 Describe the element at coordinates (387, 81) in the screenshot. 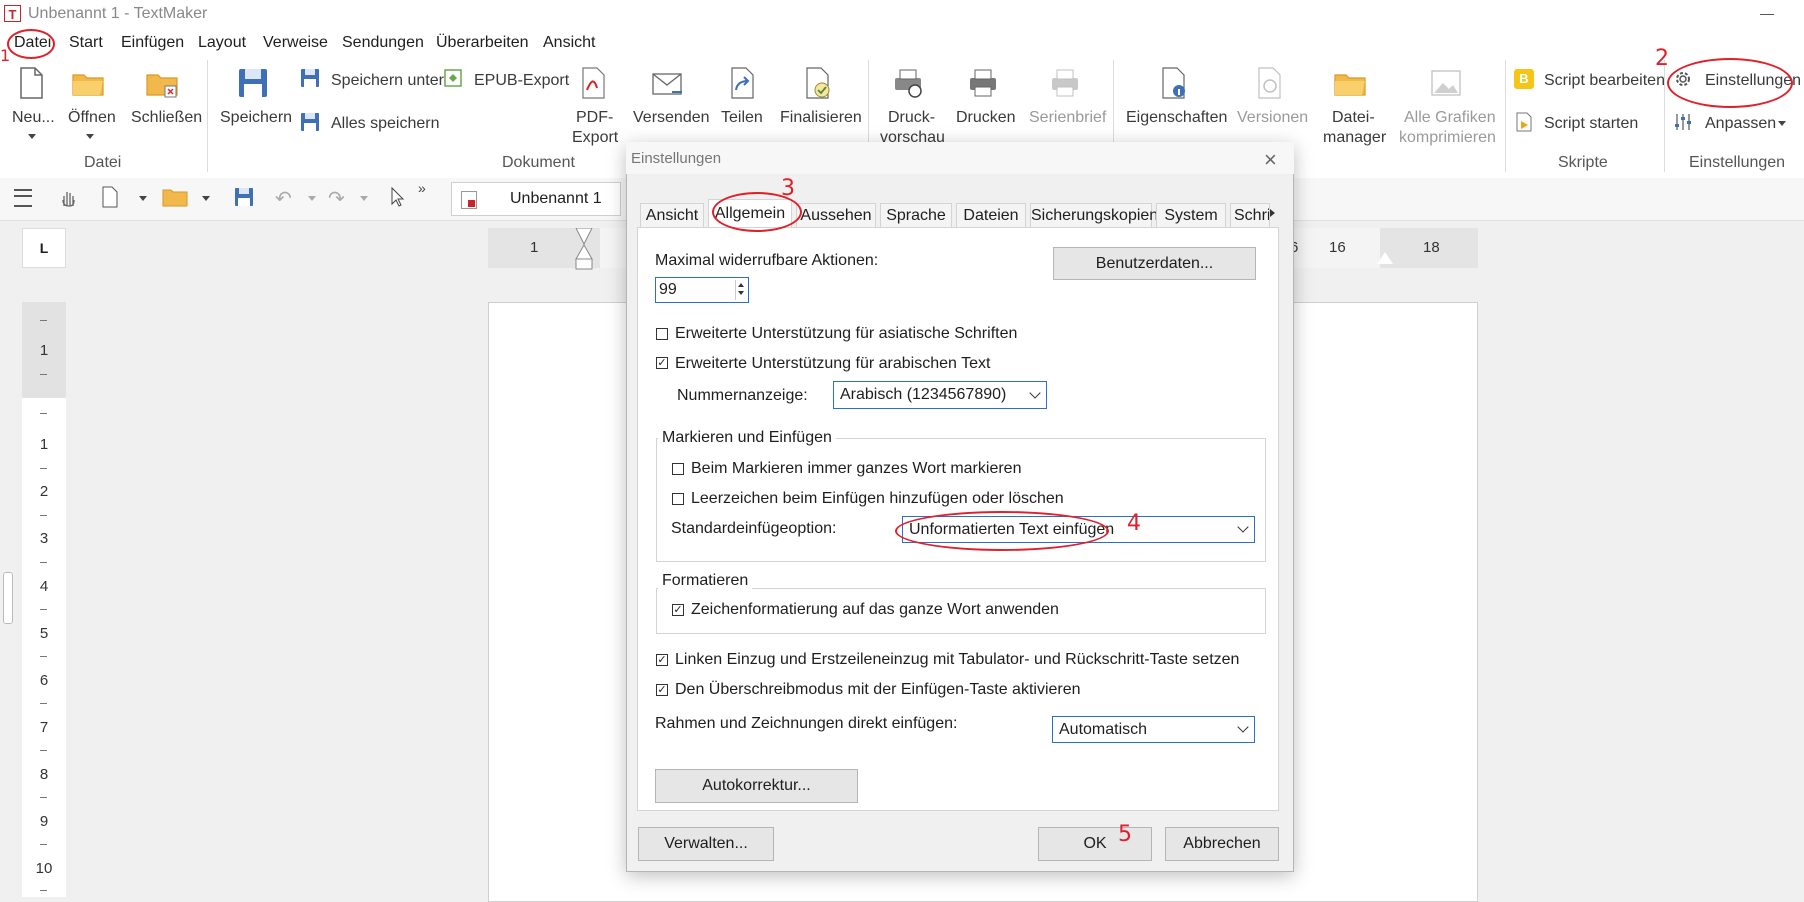

I see `ribbon-save-as-label: Speichern unter` at that location.